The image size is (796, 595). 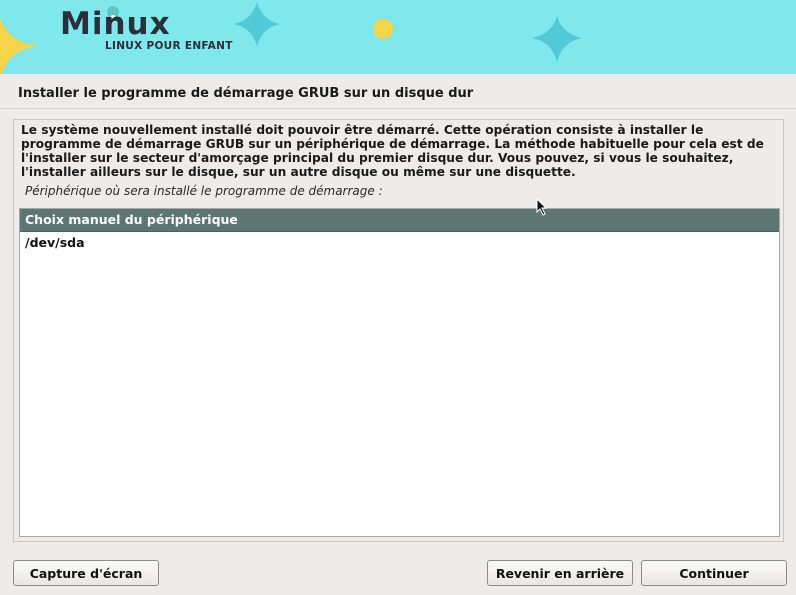 What do you see at coordinates (399, 220) in the screenshot?
I see `list-item-manual-choice: Choix manuel du périphérique` at bounding box center [399, 220].